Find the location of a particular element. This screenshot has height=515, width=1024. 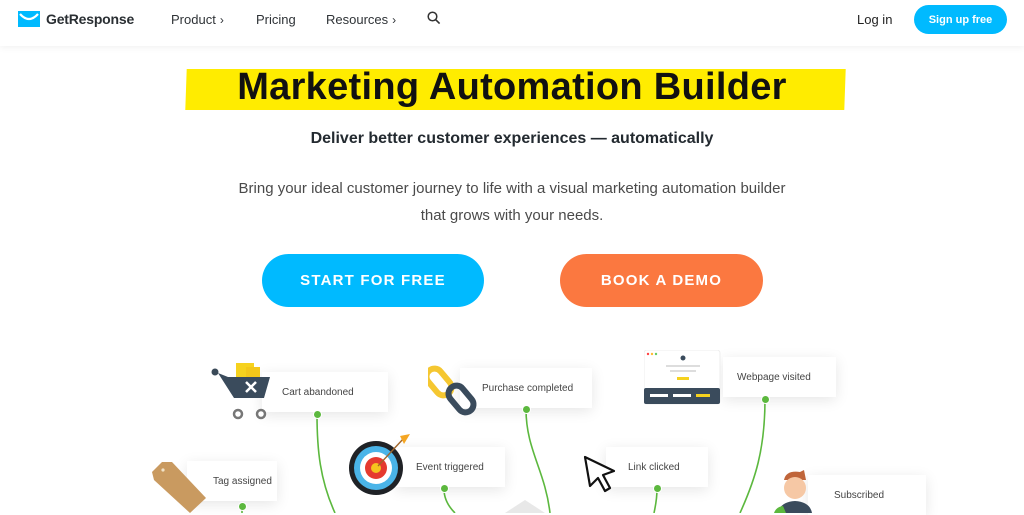

chain-link-icon is located at coordinates (452, 390).